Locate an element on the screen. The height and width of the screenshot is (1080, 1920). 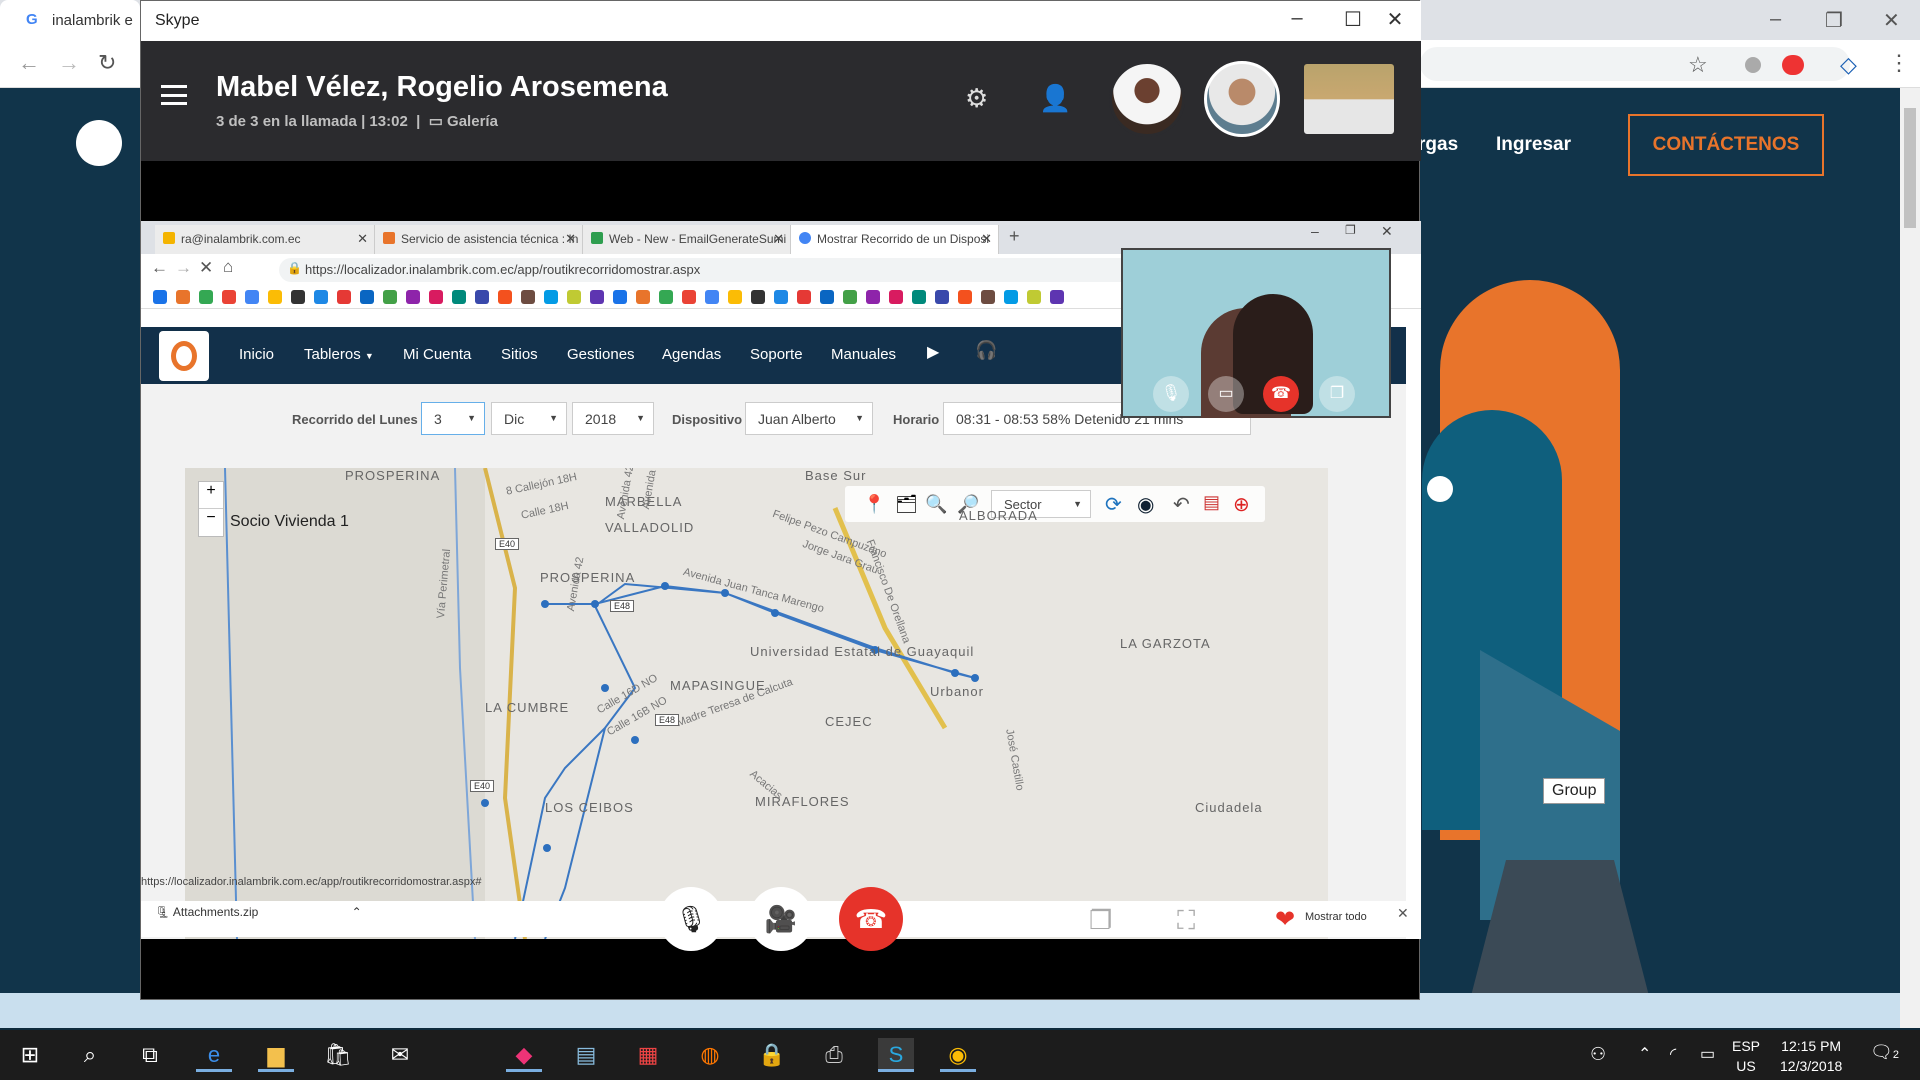
chevron-up-icon: ⌃ is located at coordinates (357, 912).